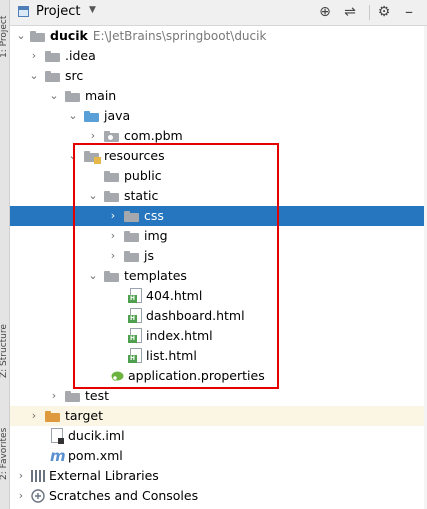  I want to click on tree-row-static: ⌄ static, so click(218, 196).